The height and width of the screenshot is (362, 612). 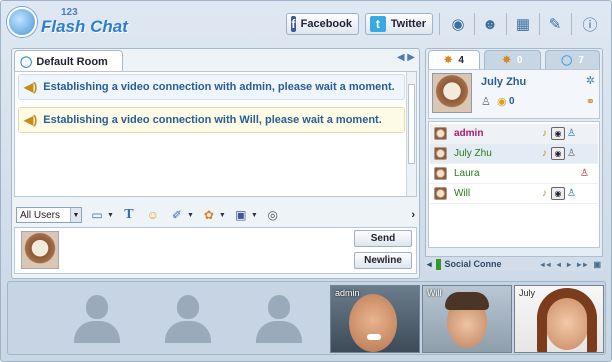 What do you see at coordinates (523, 24) in the screenshot?
I see `gift-icon: ▦` at bounding box center [523, 24].